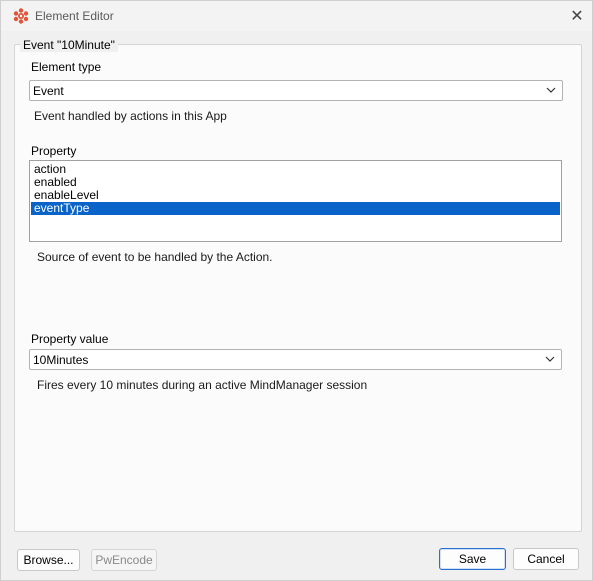 Image resolution: width=593 pixels, height=581 pixels. Describe the element at coordinates (295, 182) in the screenshot. I see `property-item-enabled: enabled` at that location.